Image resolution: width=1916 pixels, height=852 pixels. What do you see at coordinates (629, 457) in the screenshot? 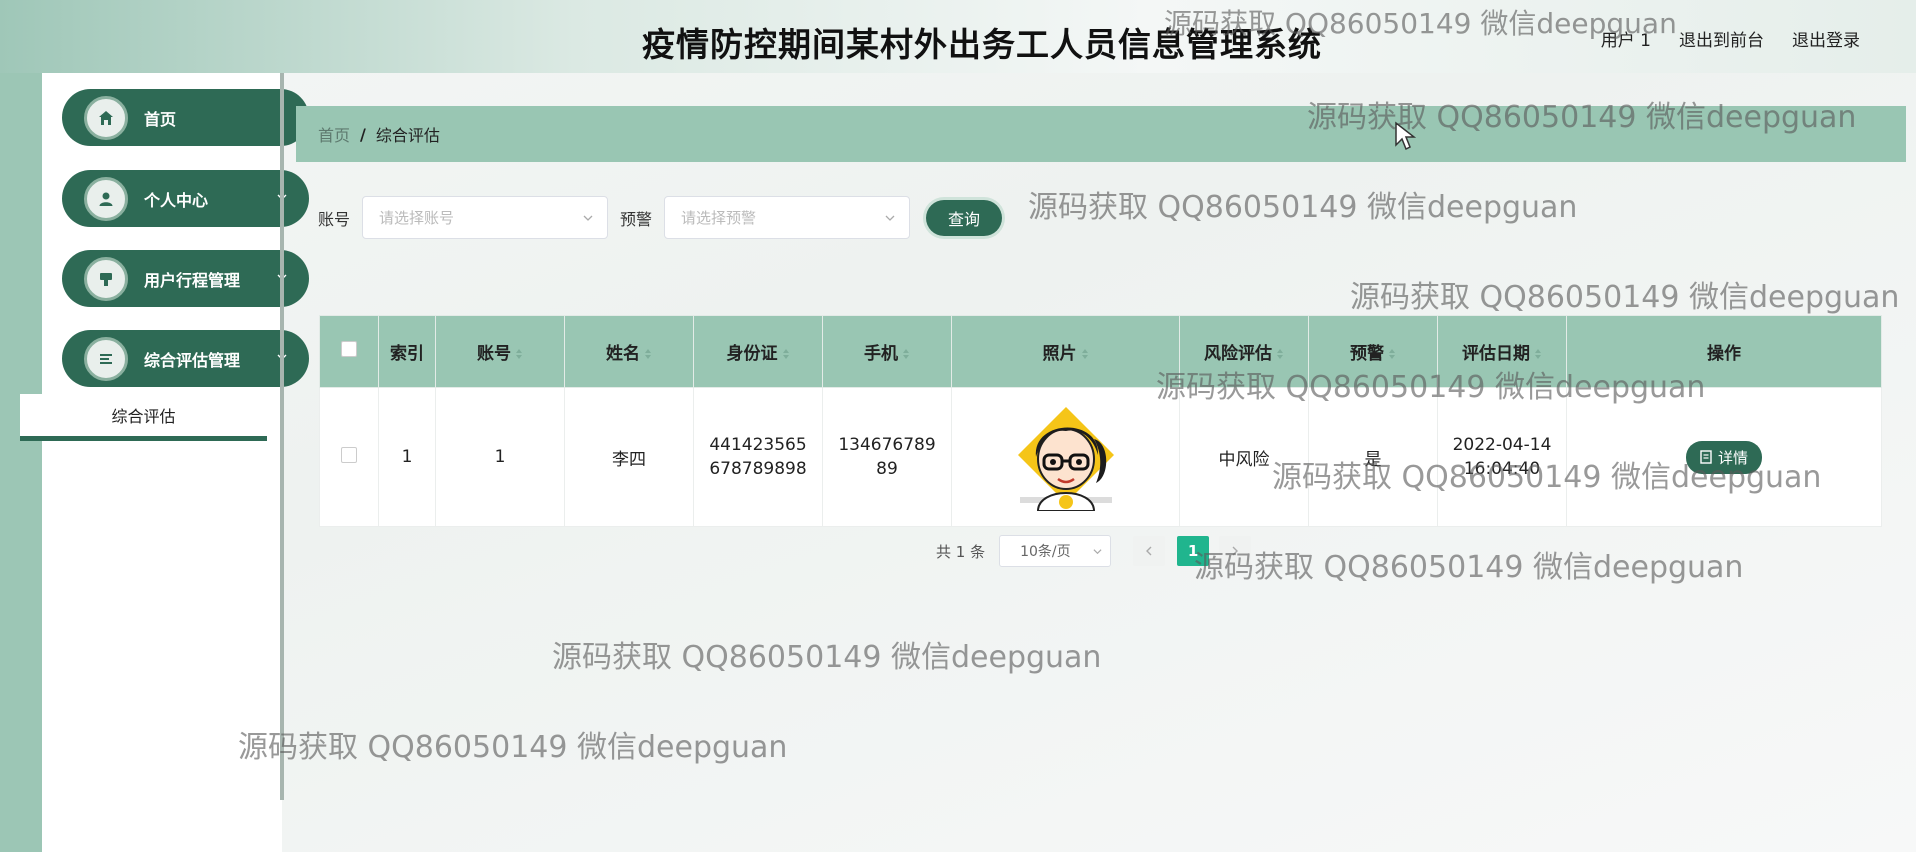
I see `cell-name: 李四` at bounding box center [629, 457].